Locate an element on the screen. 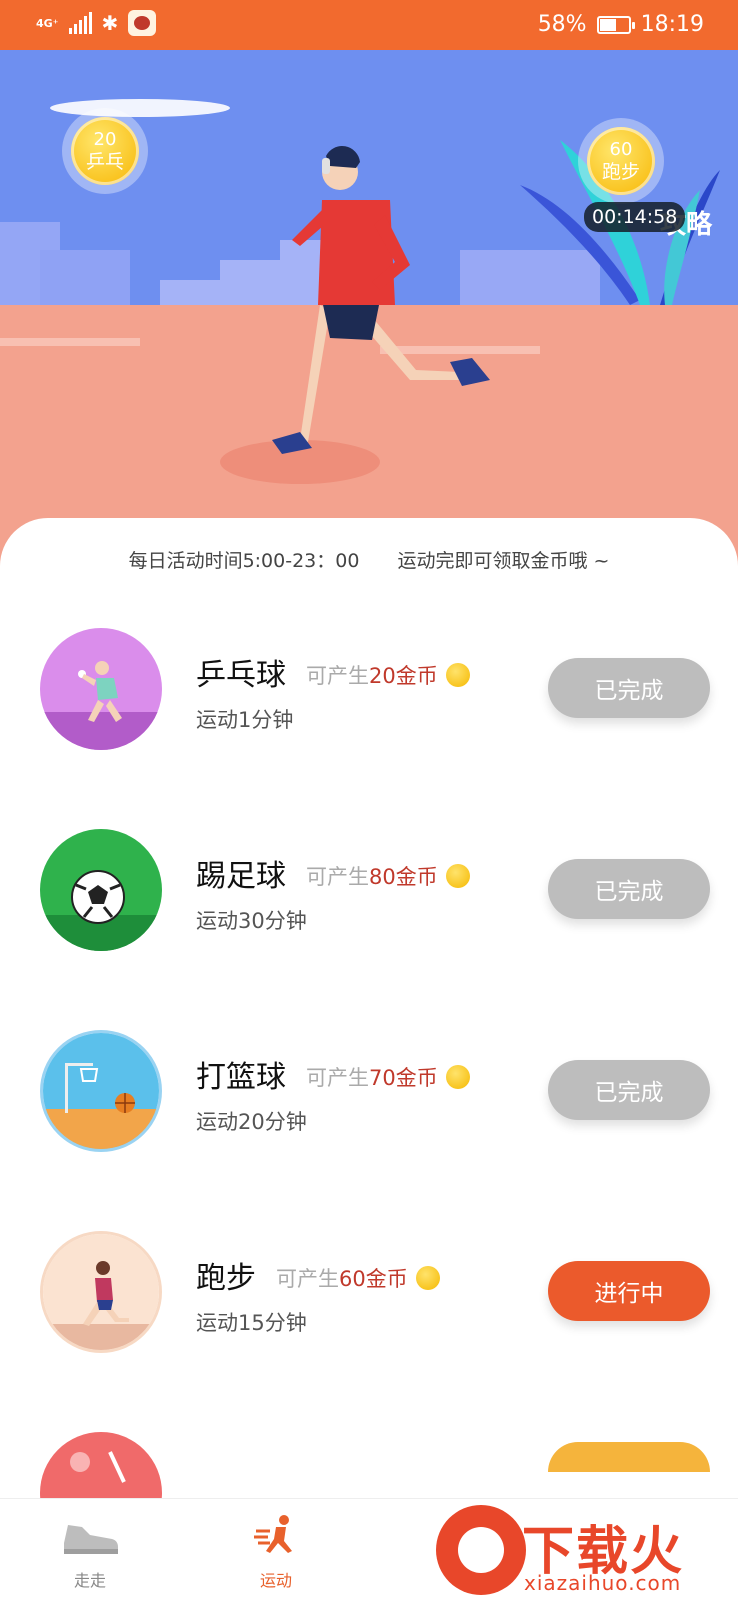 The height and width of the screenshot is (1600, 738). coin-bubble-pingpong: 20 乒乓 is located at coordinates (105, 151).